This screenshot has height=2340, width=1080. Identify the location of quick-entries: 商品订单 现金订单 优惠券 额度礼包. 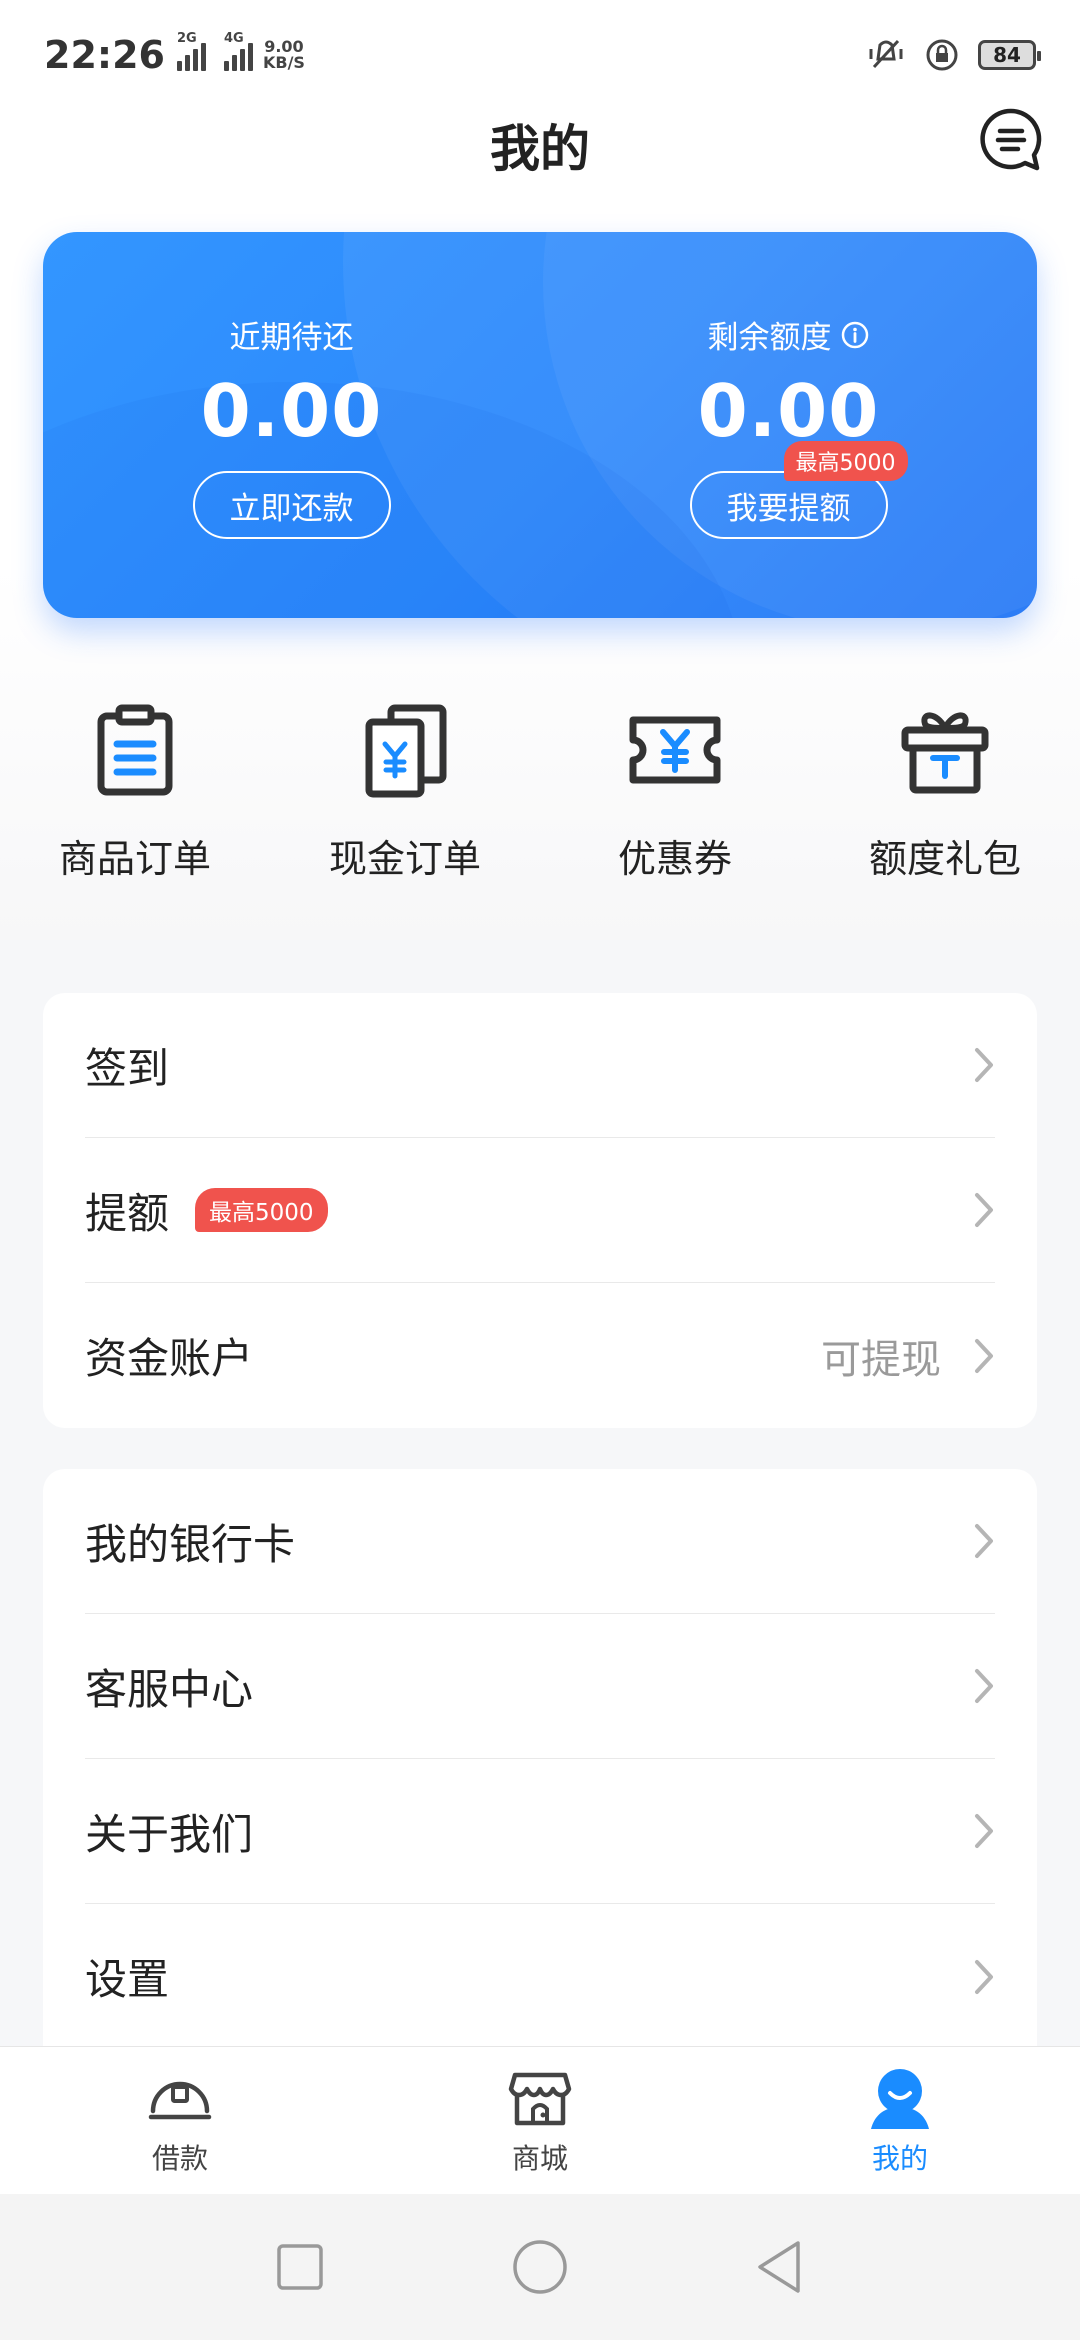
(540, 810).